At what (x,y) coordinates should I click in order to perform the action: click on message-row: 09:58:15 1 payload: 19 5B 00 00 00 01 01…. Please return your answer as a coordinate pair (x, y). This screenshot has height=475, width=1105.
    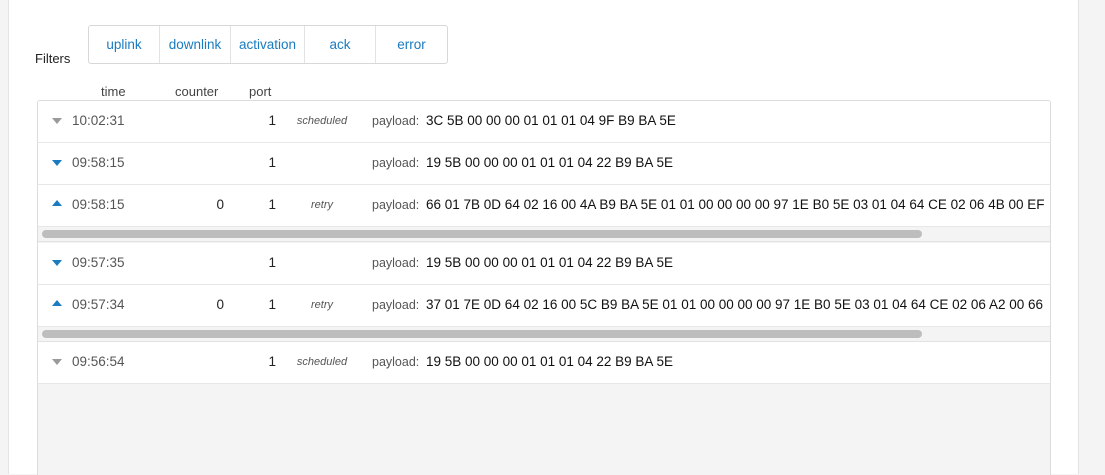
    Looking at the image, I should click on (544, 164).